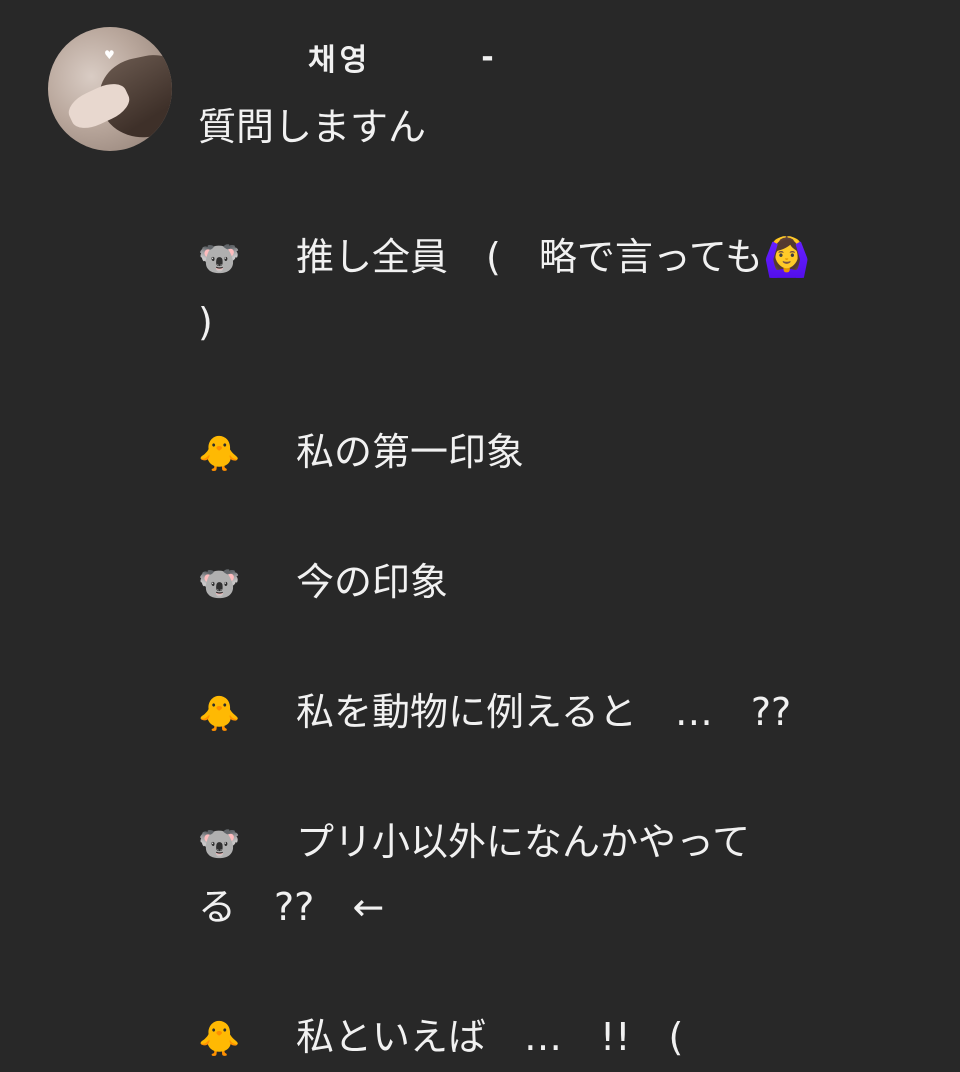 The width and height of the screenshot is (960, 1072). Describe the element at coordinates (548, 907) in the screenshot. I see `body-line: る ?? ←` at that location.